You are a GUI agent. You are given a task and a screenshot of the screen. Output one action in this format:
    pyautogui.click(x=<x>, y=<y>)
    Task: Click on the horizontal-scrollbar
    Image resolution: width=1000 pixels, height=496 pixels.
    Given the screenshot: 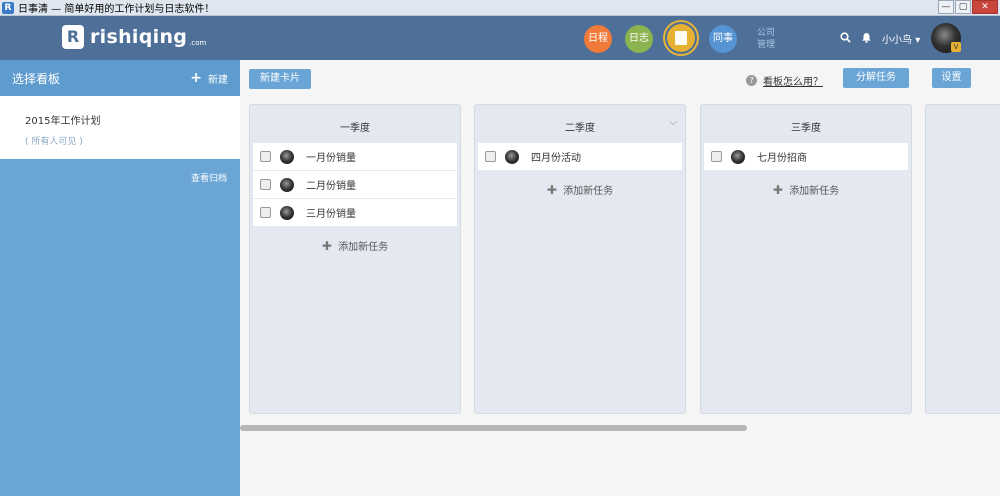 What is the action you would take?
    pyautogui.click(x=493, y=428)
    